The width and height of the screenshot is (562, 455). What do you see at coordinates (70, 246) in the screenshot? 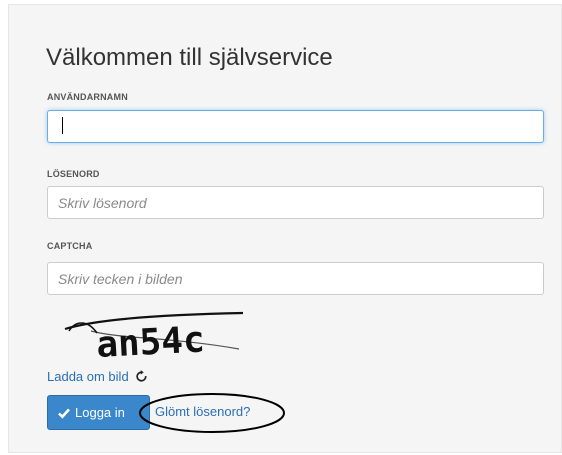
I see `captcha-label: CAPTCHA` at bounding box center [70, 246].